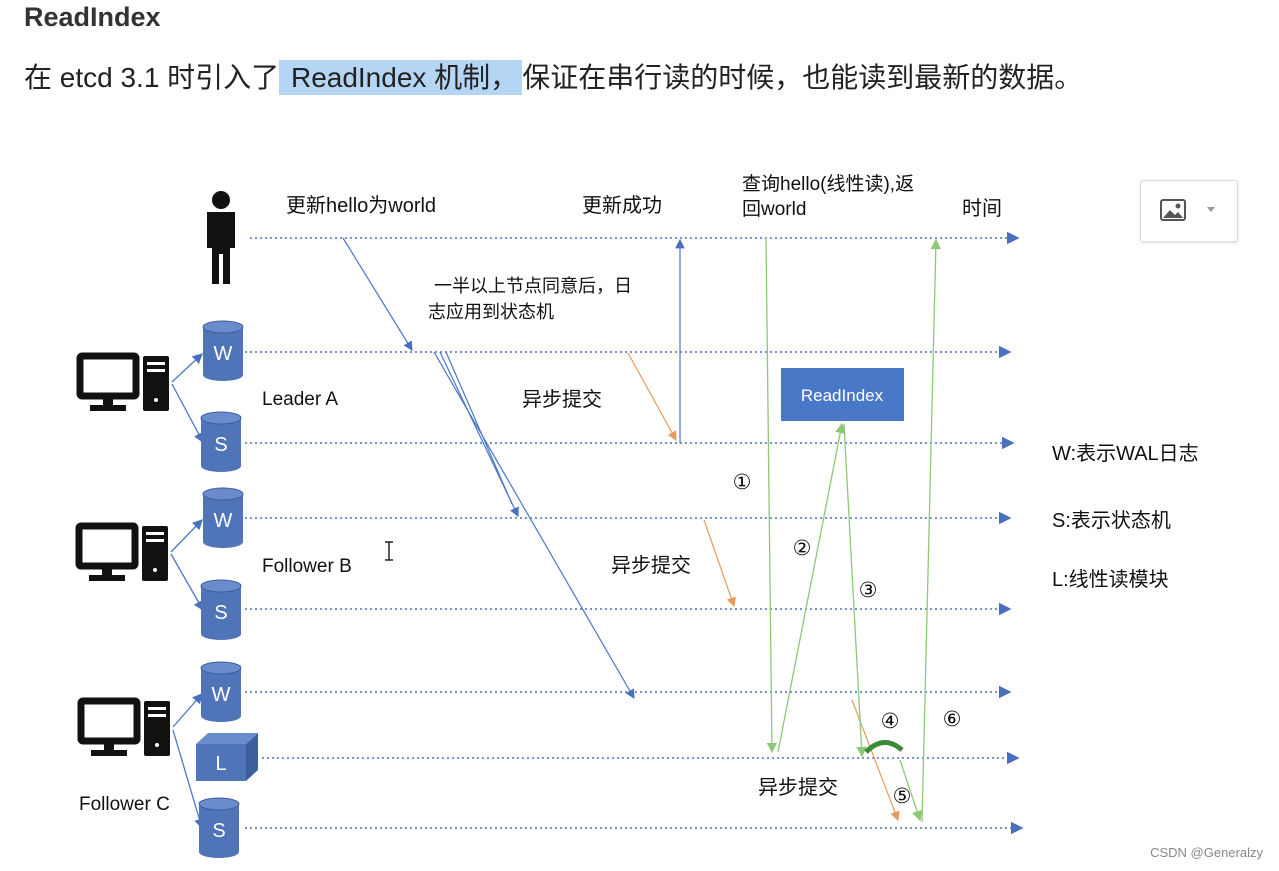 Image resolution: width=1279 pixels, height=871 pixels. What do you see at coordinates (562, 399) in the screenshot?
I see `leader-async-commit-label: 异步提交` at bounding box center [562, 399].